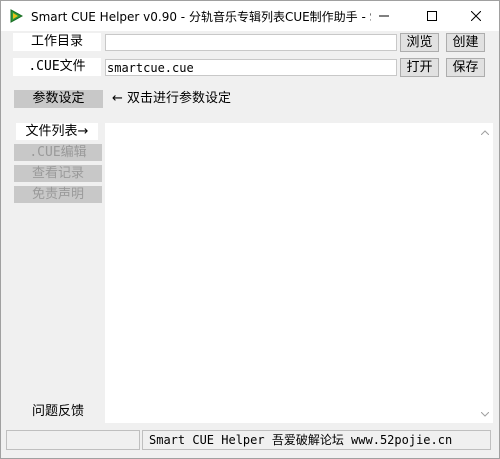 The image size is (500, 459). I want to click on feedback-link: 问题反馈, so click(58, 412).